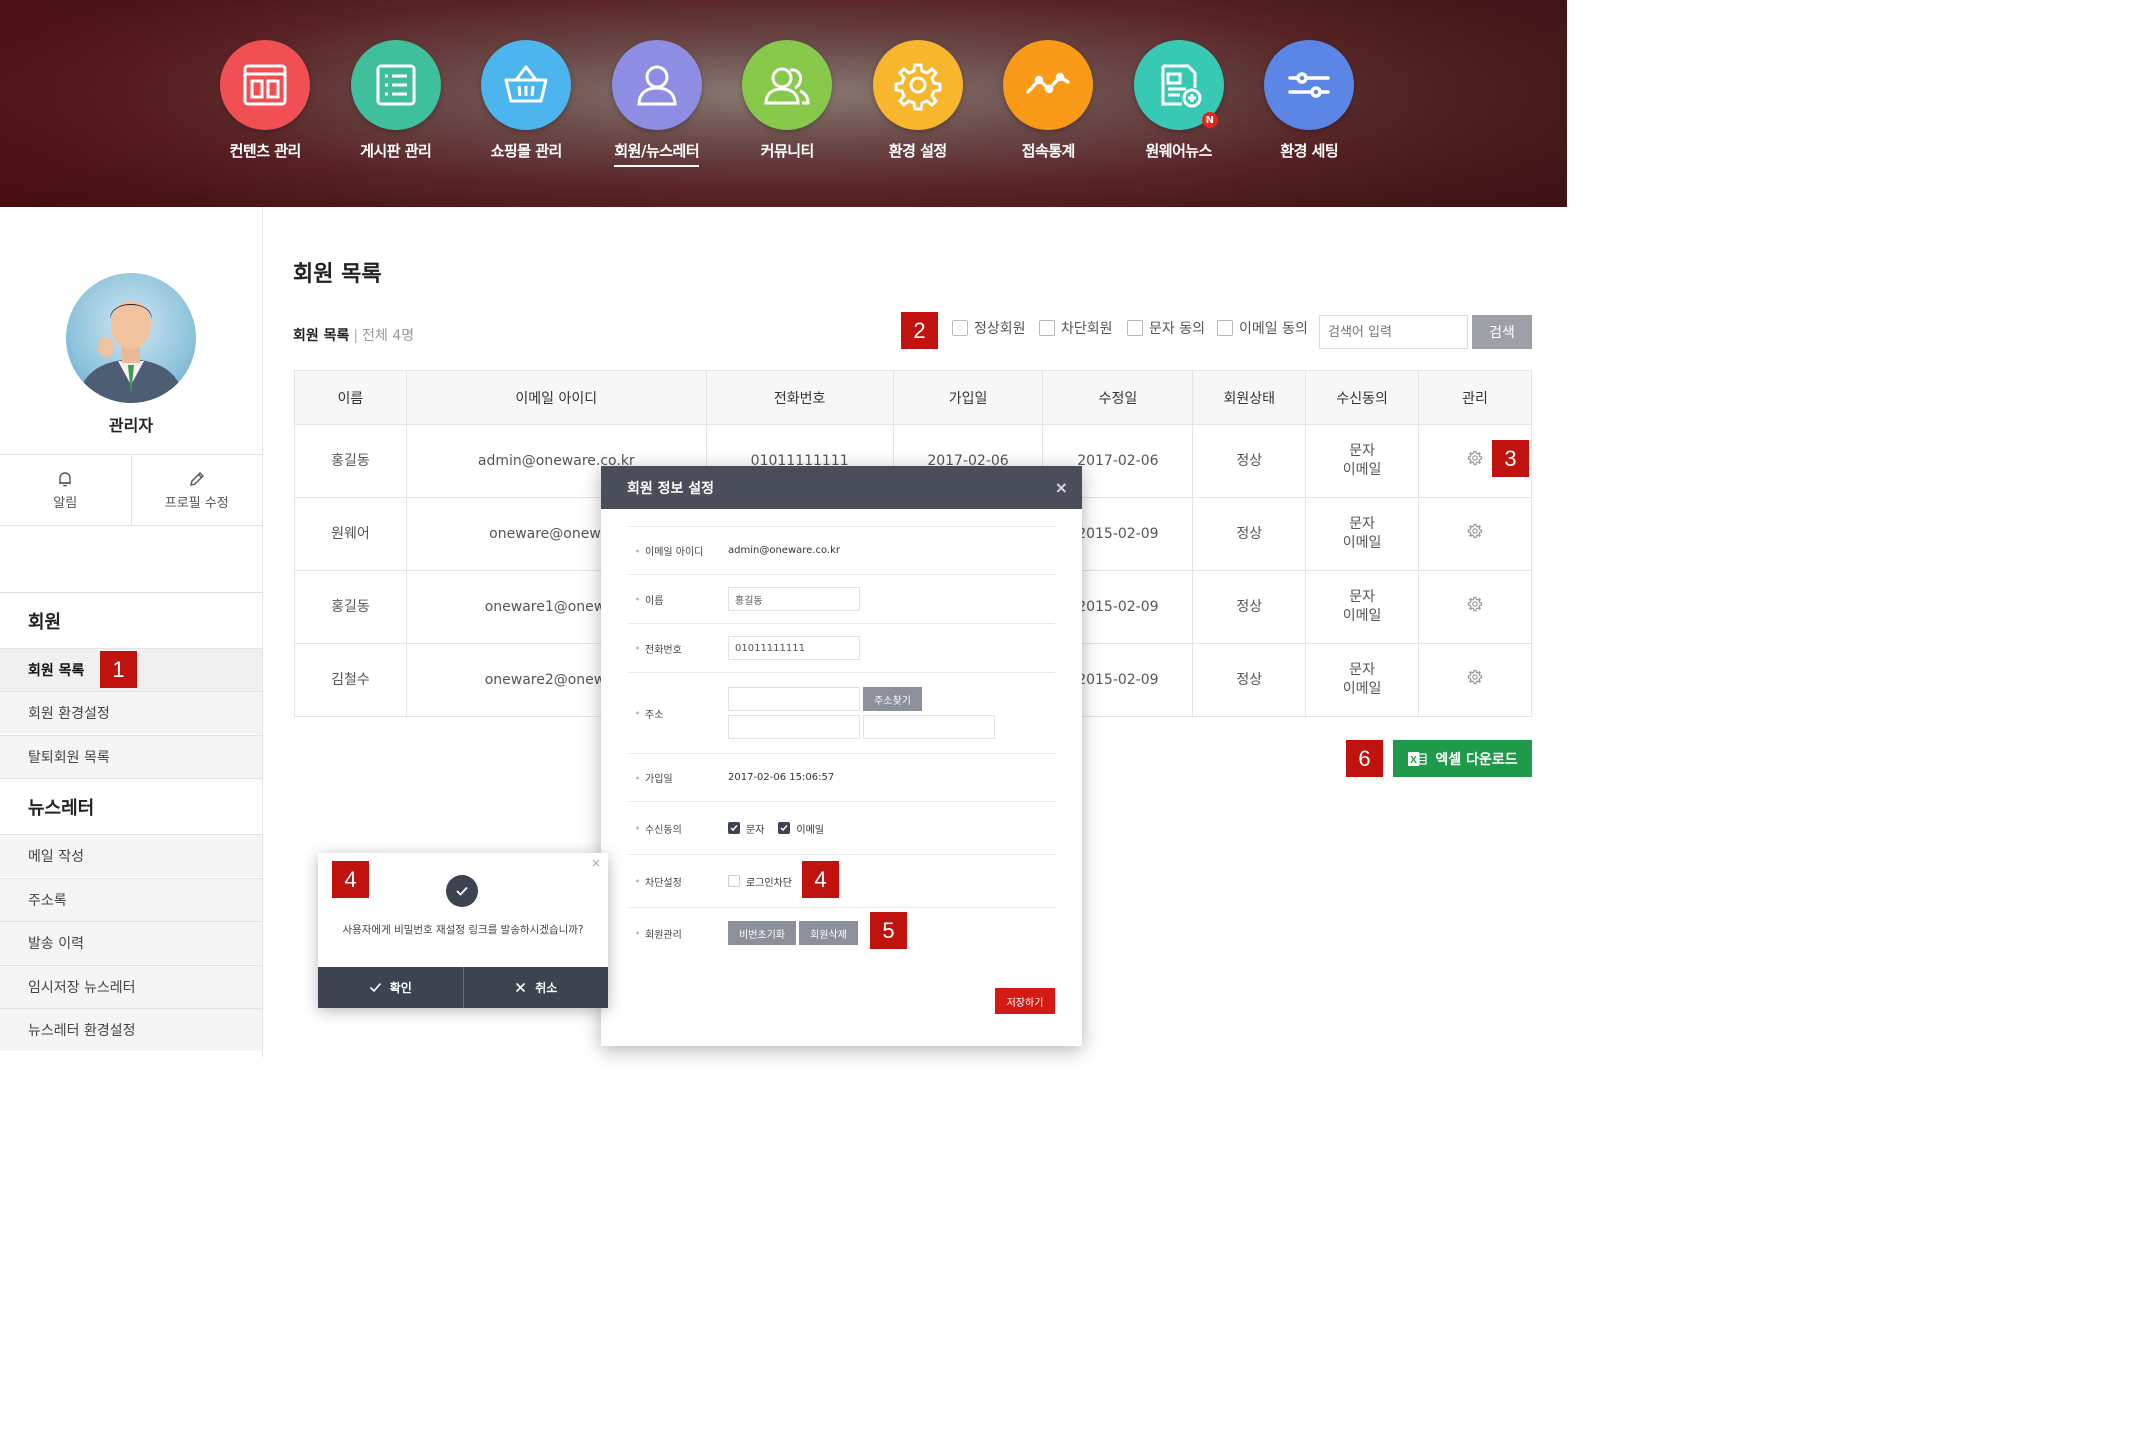 Image resolution: width=2140 pixels, height=1440 pixels. What do you see at coordinates (828, 933) in the screenshot?
I see `delete-member-button: 회원삭제` at bounding box center [828, 933].